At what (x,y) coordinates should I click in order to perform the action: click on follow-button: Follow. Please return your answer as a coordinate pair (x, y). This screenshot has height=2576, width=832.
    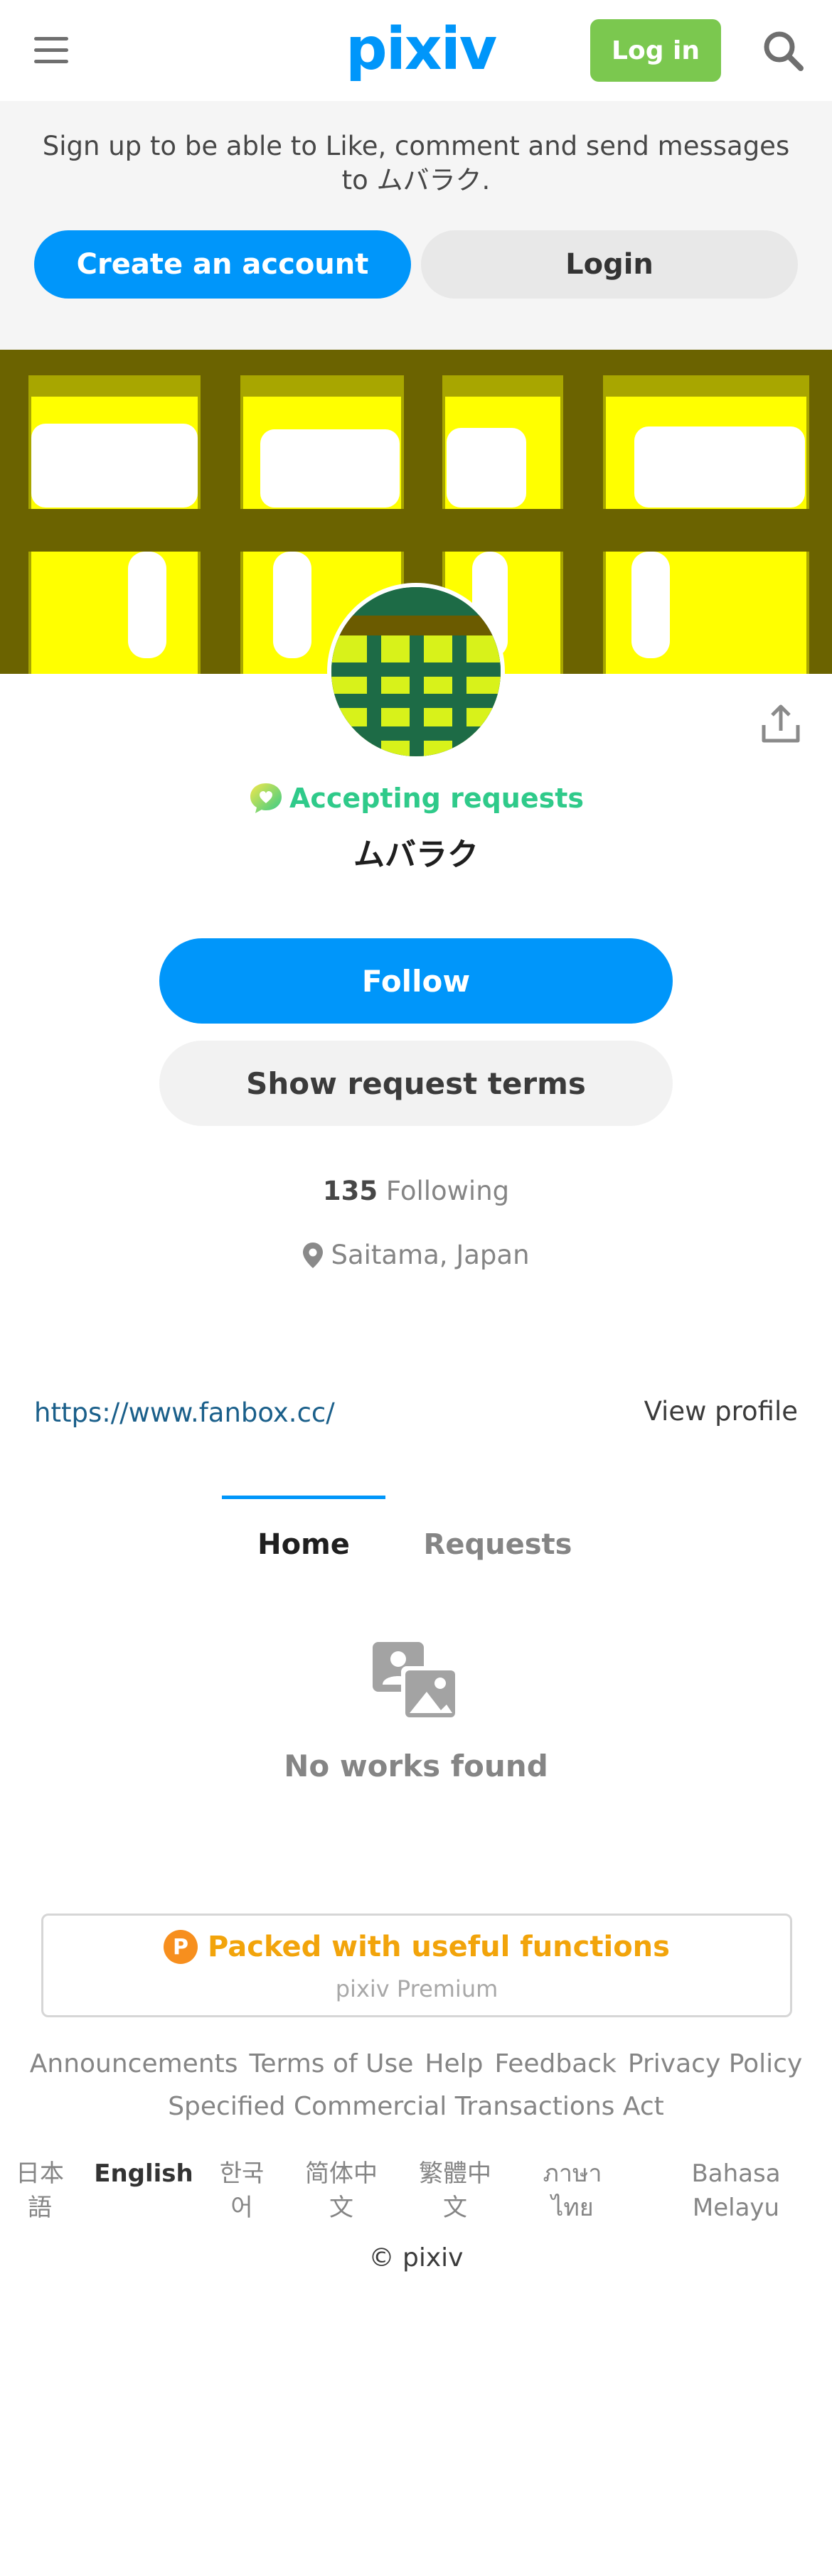
    Looking at the image, I should click on (416, 981).